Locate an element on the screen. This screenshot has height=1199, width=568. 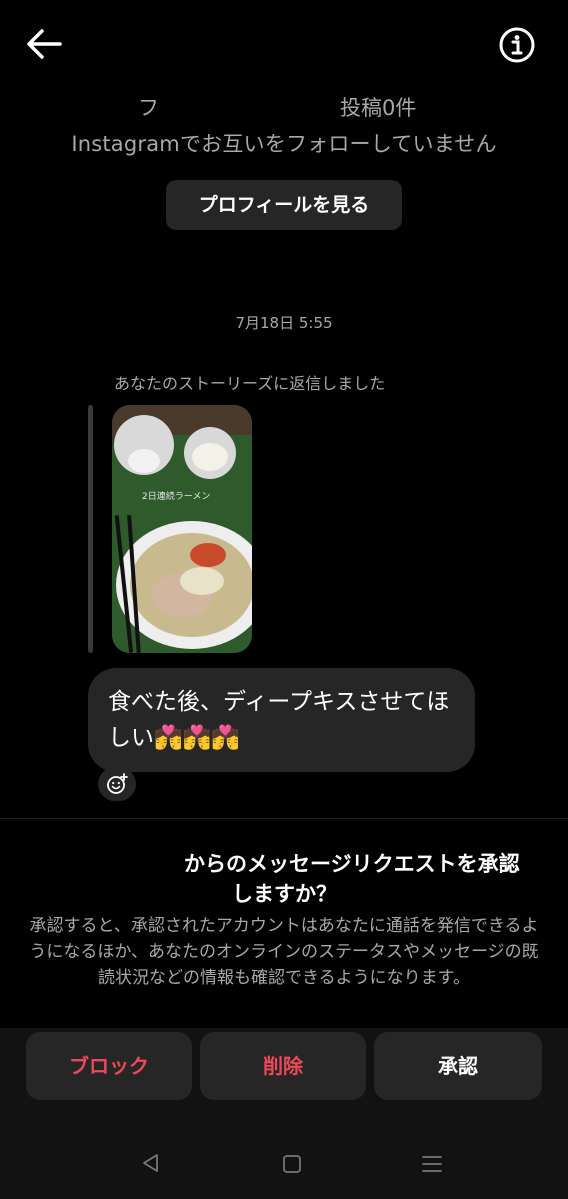
post-count: 投稿0件 is located at coordinates (378, 108).